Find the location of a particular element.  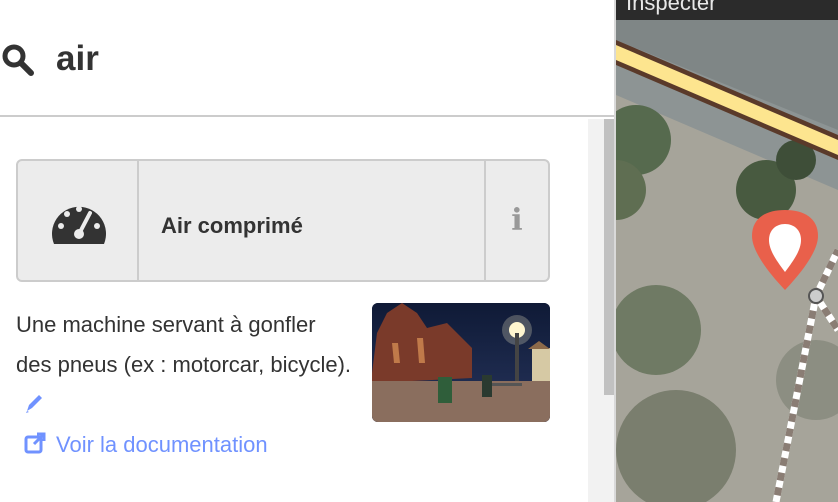

pencil-icon is located at coordinates (34, 403).